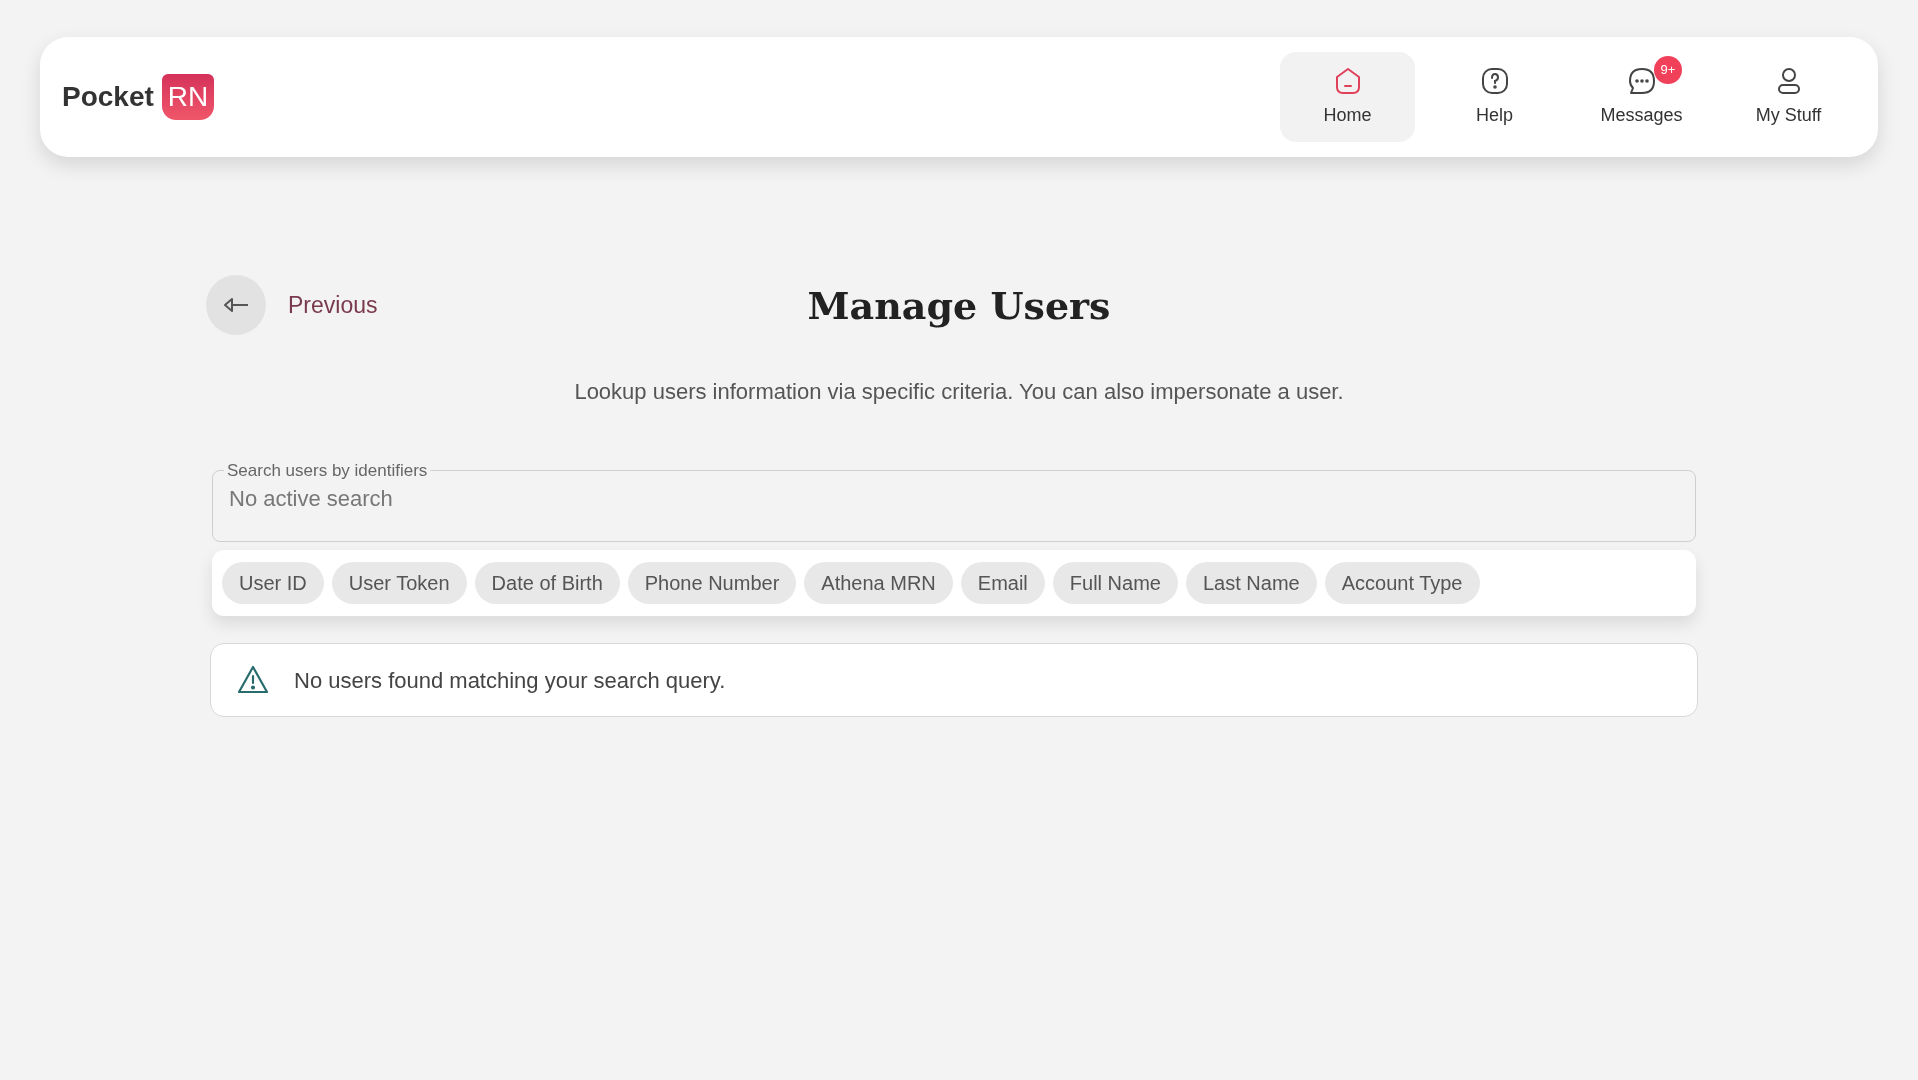 The width and height of the screenshot is (1918, 1080). Describe the element at coordinates (959, 305) in the screenshot. I see `page-title: Manage Users` at that location.